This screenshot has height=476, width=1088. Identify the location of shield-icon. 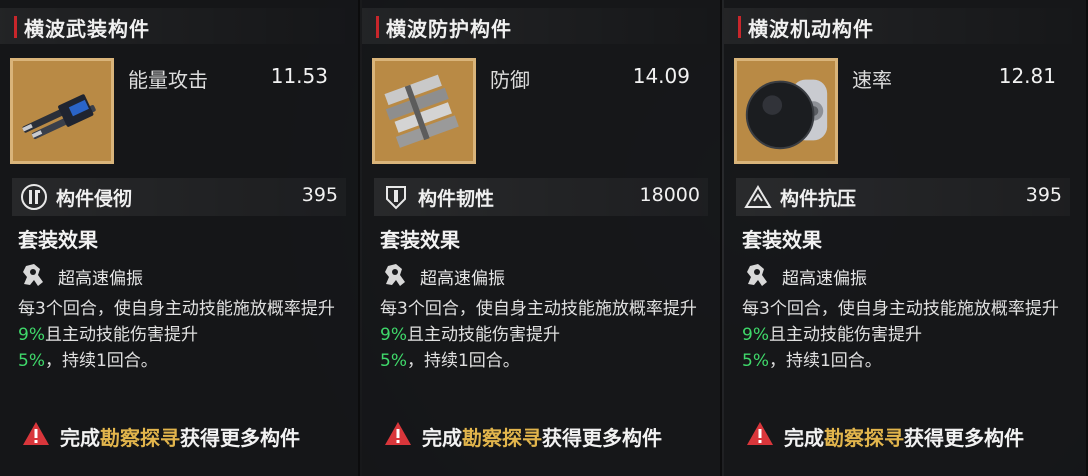
(396, 197).